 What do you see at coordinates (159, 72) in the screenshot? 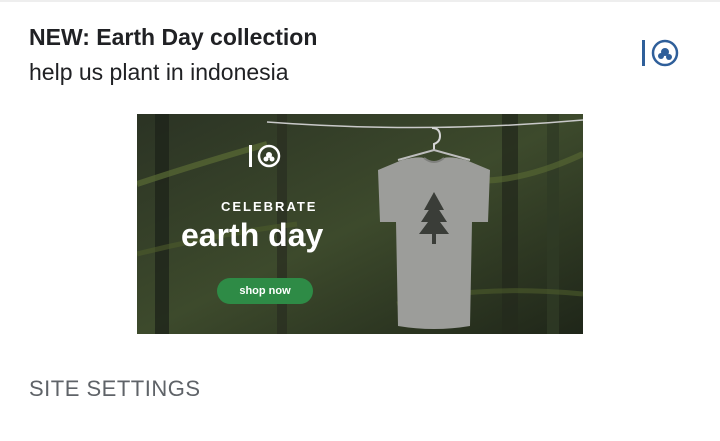
I see `notification-body: help us plant in indonesia` at bounding box center [159, 72].